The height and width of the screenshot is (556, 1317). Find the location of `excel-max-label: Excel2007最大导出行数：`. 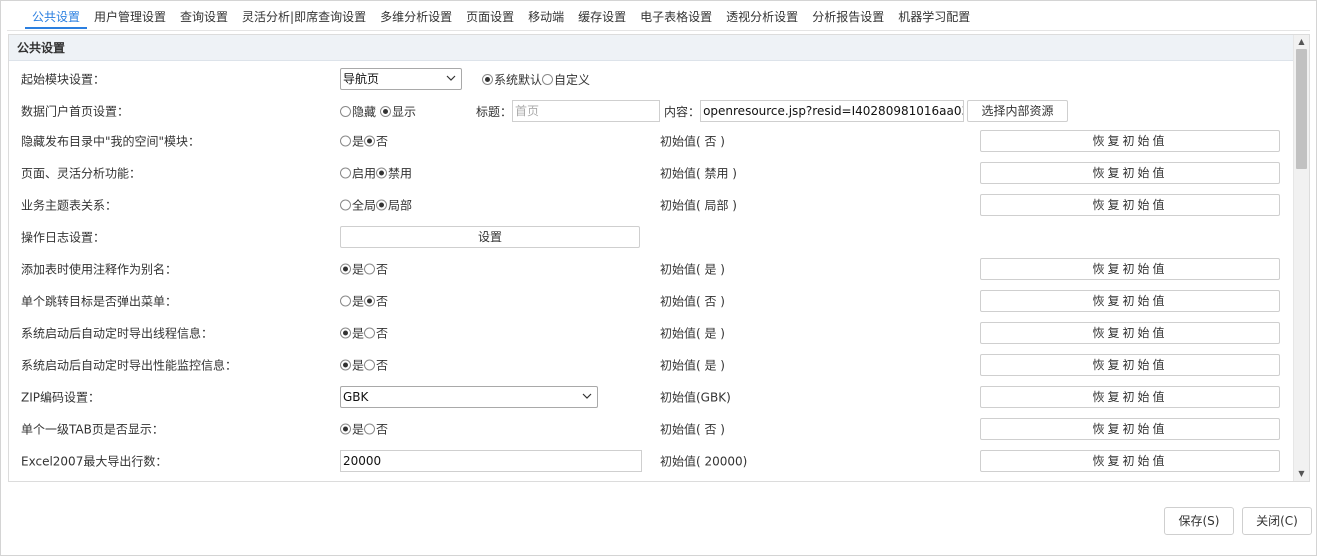

excel-max-label: Excel2007最大导出行数： is located at coordinates (94, 461).